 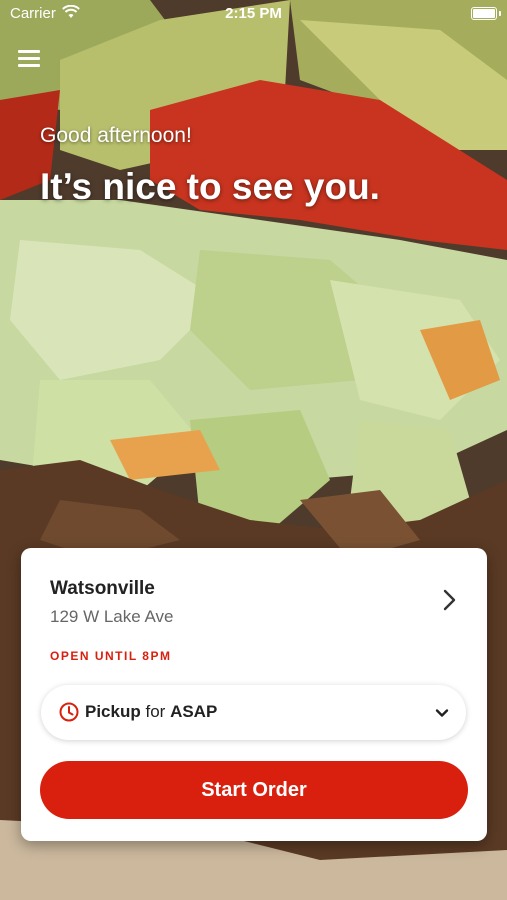 I want to click on hero-headline: It’s nice to see you., so click(x=210, y=186).